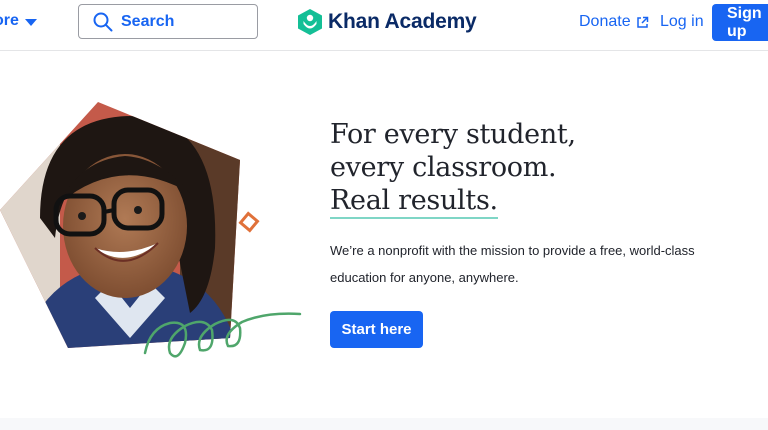 The width and height of the screenshot is (768, 430). I want to click on search-button: Search, so click(168, 21).